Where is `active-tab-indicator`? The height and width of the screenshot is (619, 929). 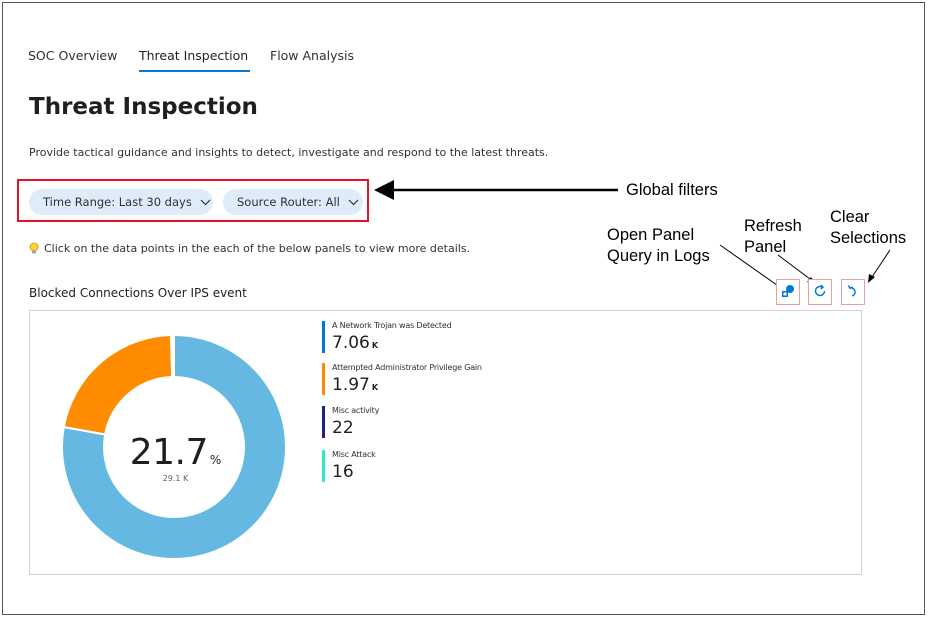 active-tab-indicator is located at coordinates (194, 71).